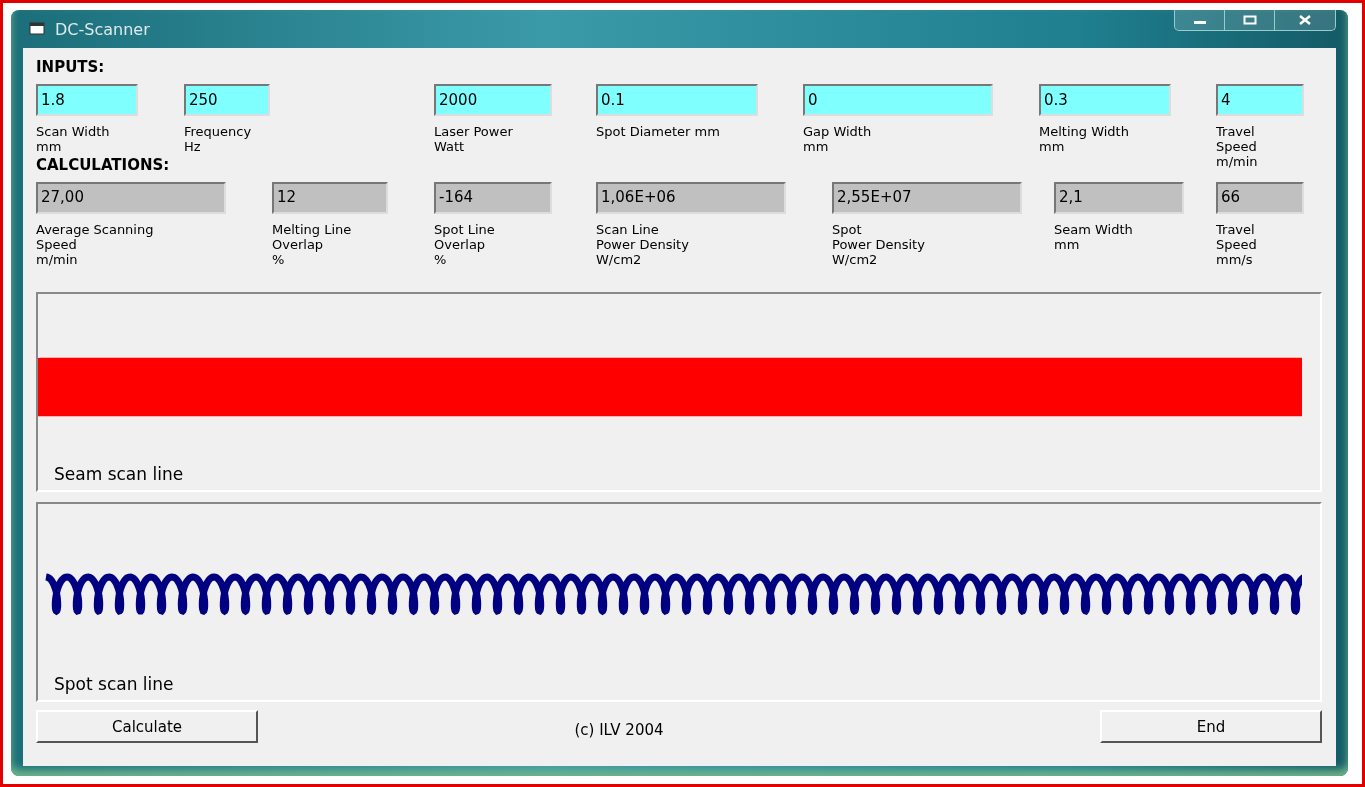 The height and width of the screenshot is (787, 1365). I want to click on field-label: Gap Width mm, so click(837, 139).